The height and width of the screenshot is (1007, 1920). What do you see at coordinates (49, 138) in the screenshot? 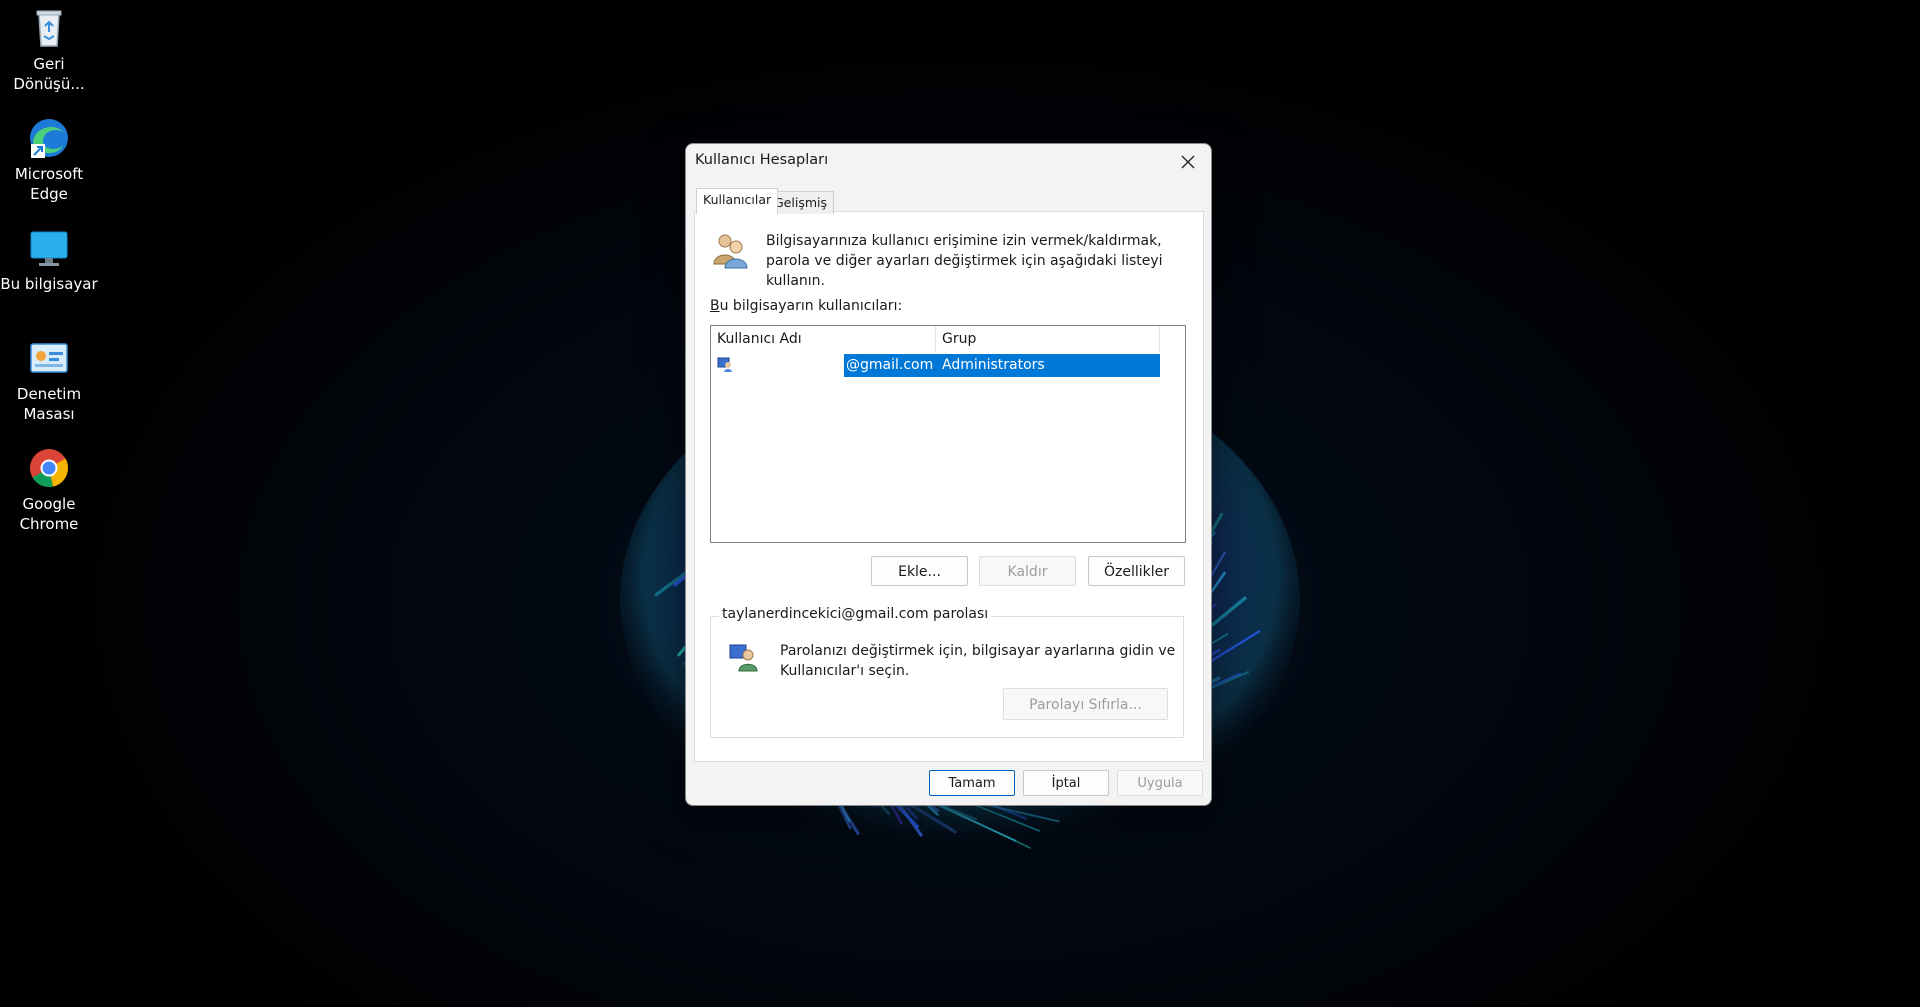
I see `edge-icon` at bounding box center [49, 138].